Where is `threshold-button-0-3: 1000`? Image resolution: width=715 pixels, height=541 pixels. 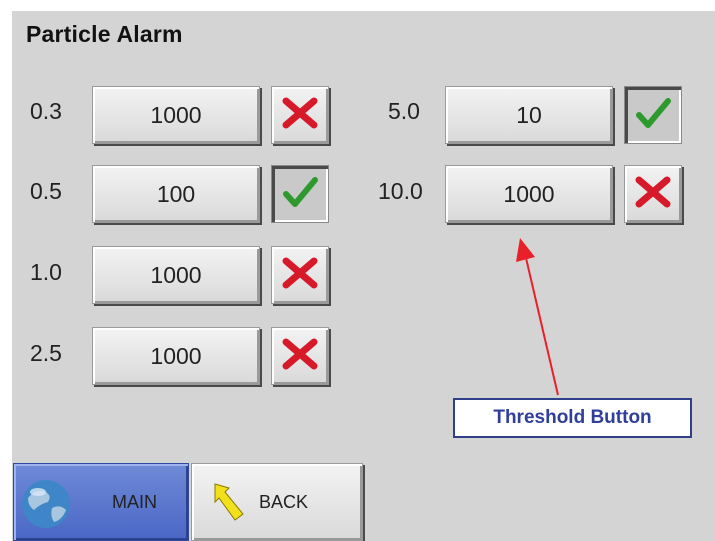 threshold-button-0-3: 1000 is located at coordinates (176, 115).